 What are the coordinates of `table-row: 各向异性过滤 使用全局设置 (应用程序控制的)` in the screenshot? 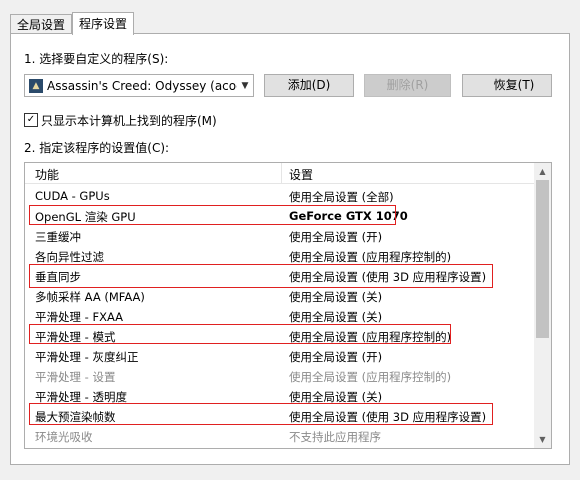 It's located at (280, 256).